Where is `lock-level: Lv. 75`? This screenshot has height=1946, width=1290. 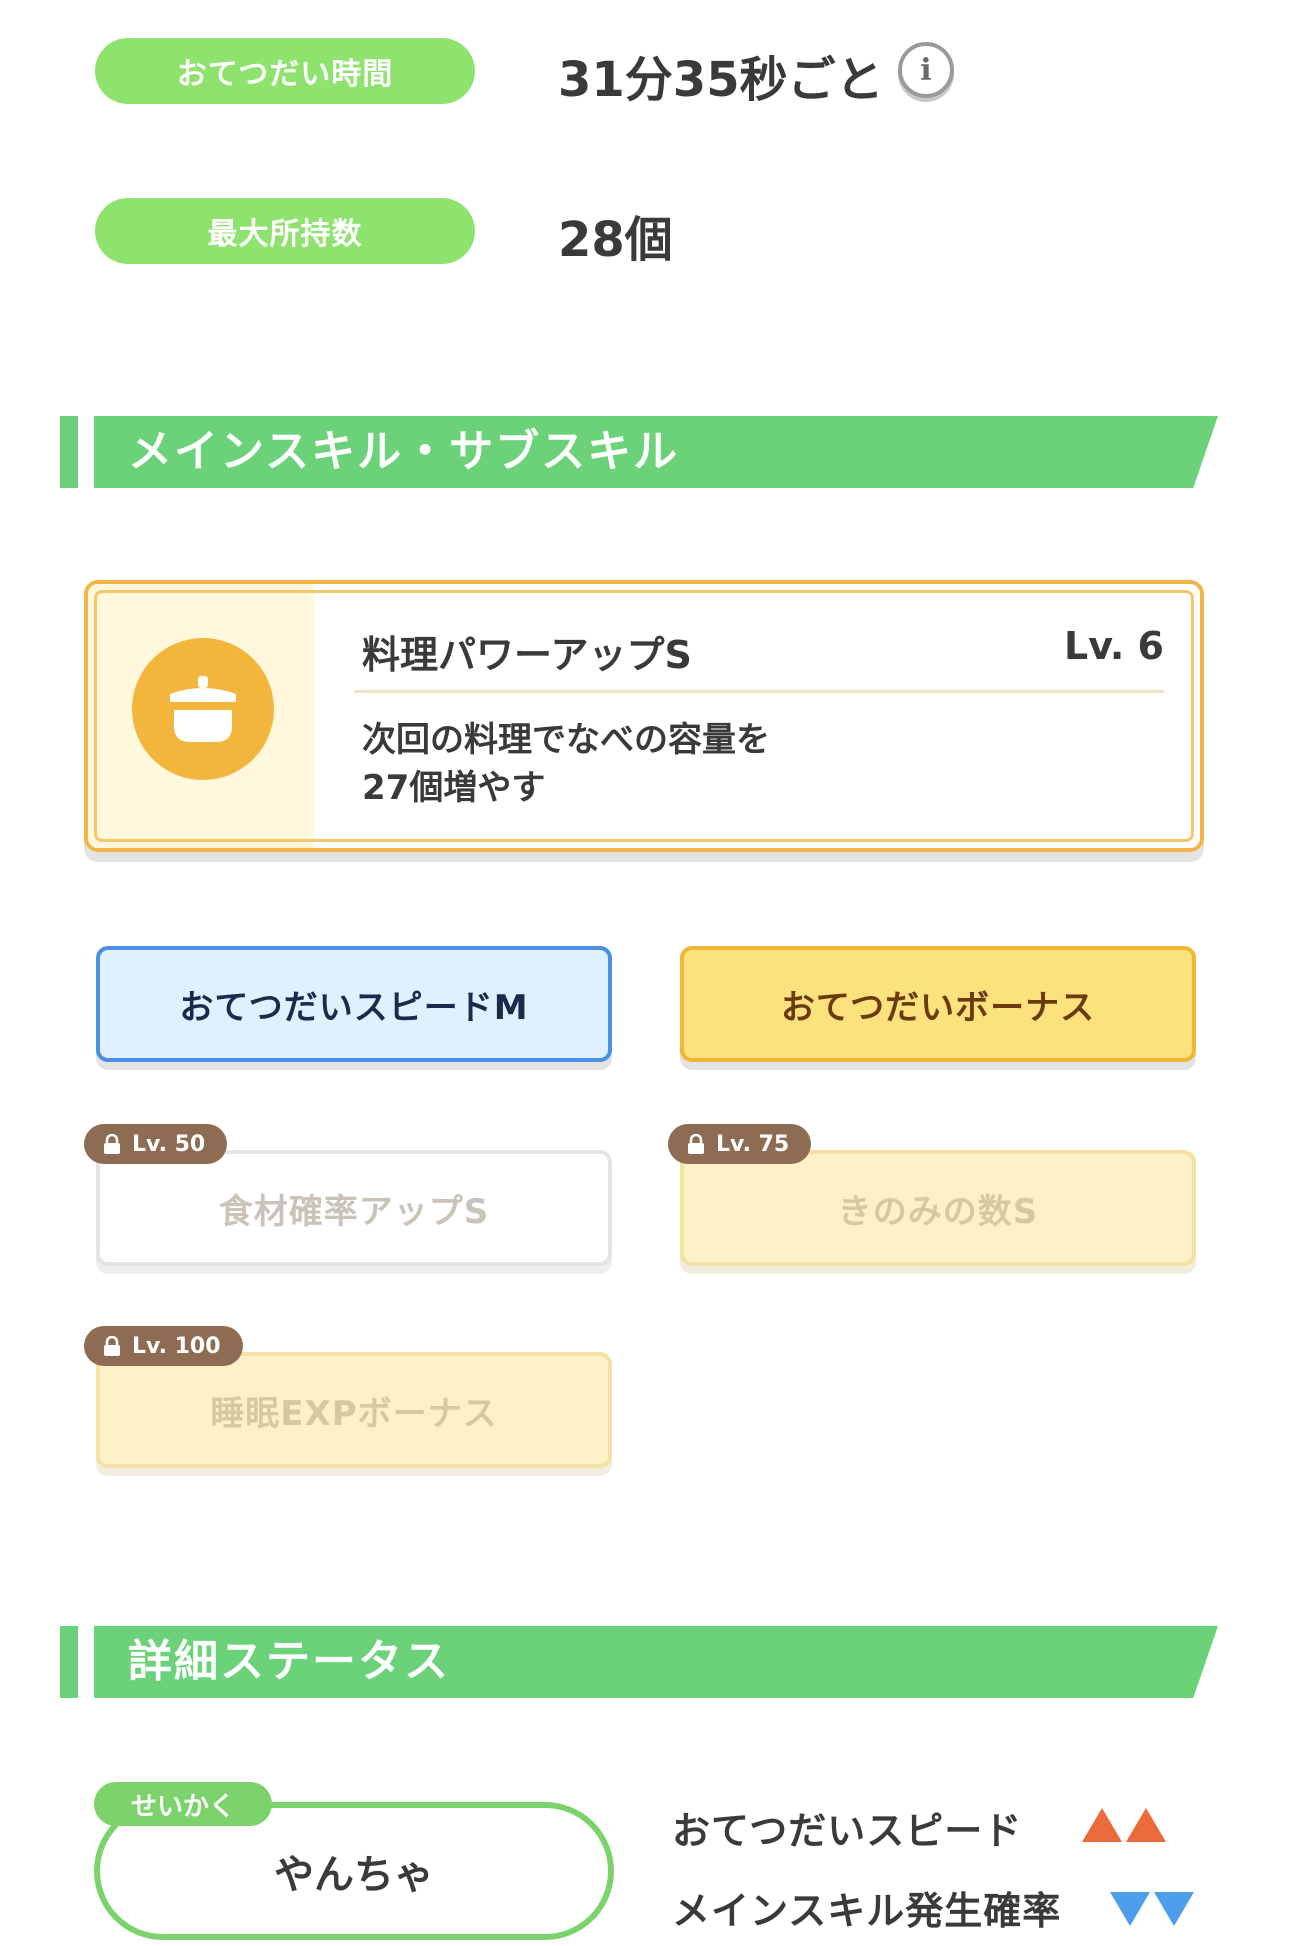 lock-level: Lv. 75 is located at coordinates (753, 1144).